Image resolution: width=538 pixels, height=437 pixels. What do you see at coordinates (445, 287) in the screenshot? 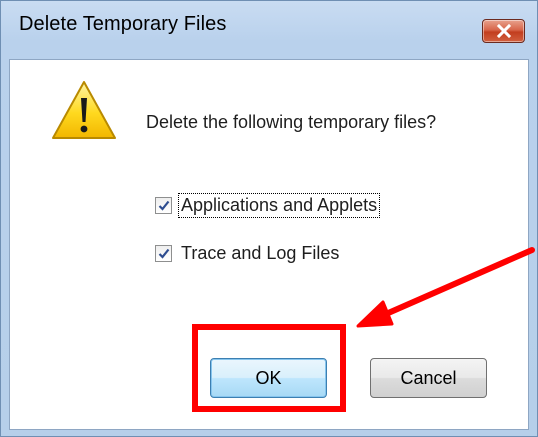
I see `annotation-arrow` at bounding box center [445, 287].